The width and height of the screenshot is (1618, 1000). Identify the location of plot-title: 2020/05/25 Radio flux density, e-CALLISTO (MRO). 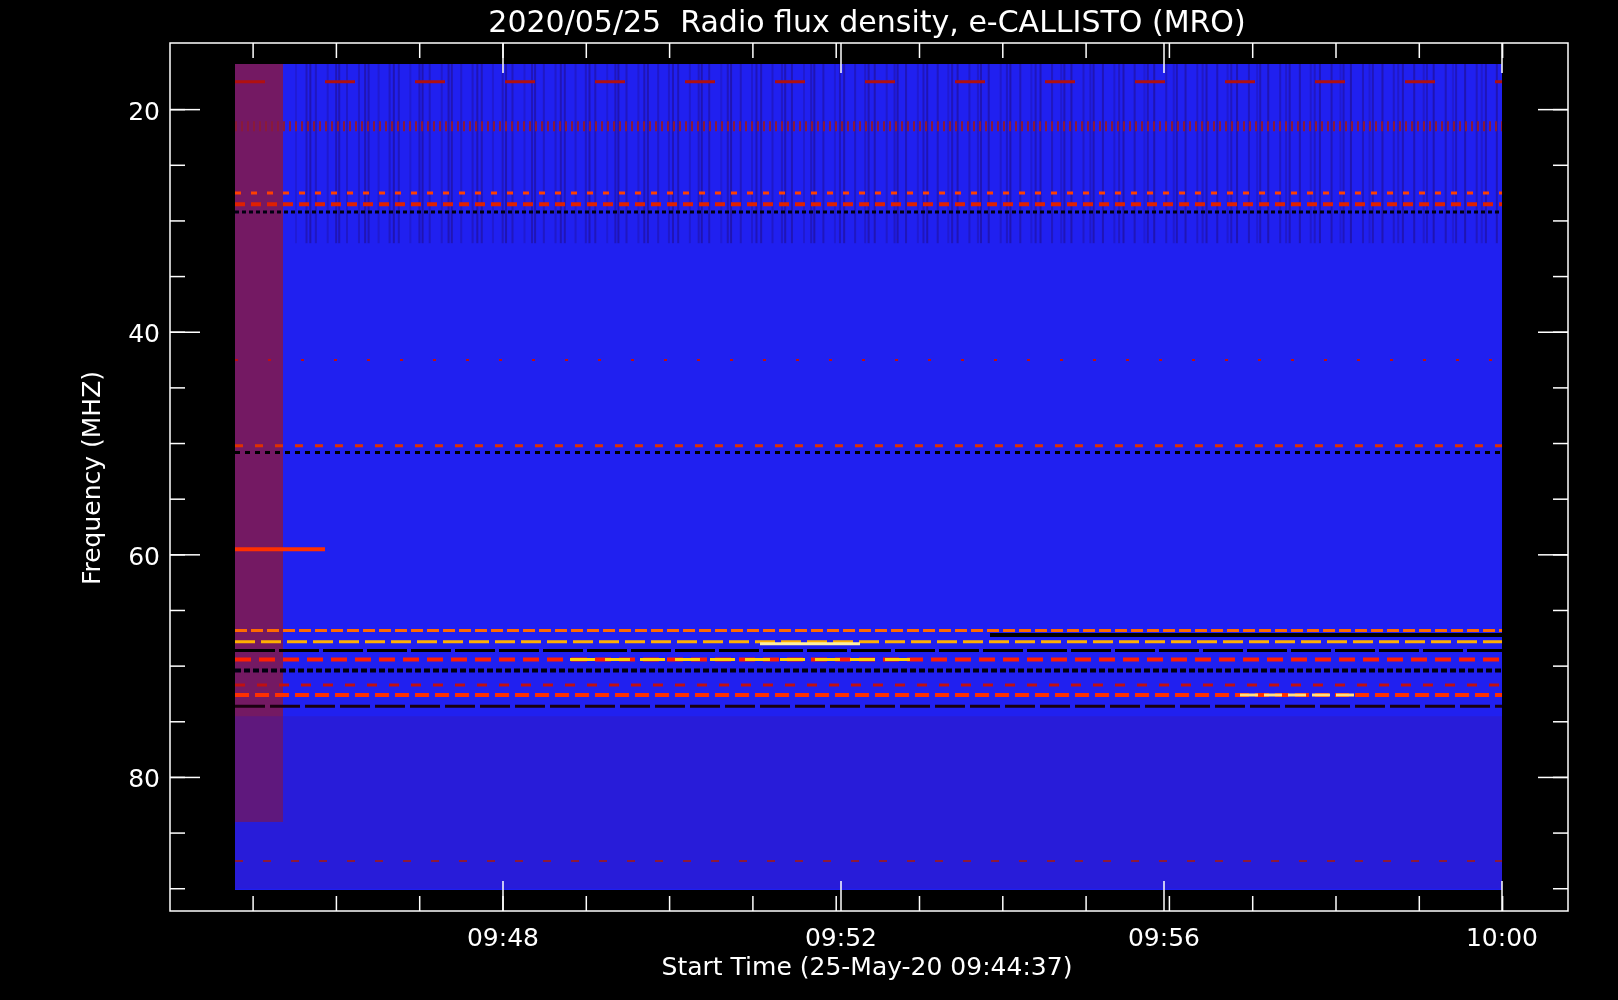
(867, 21).